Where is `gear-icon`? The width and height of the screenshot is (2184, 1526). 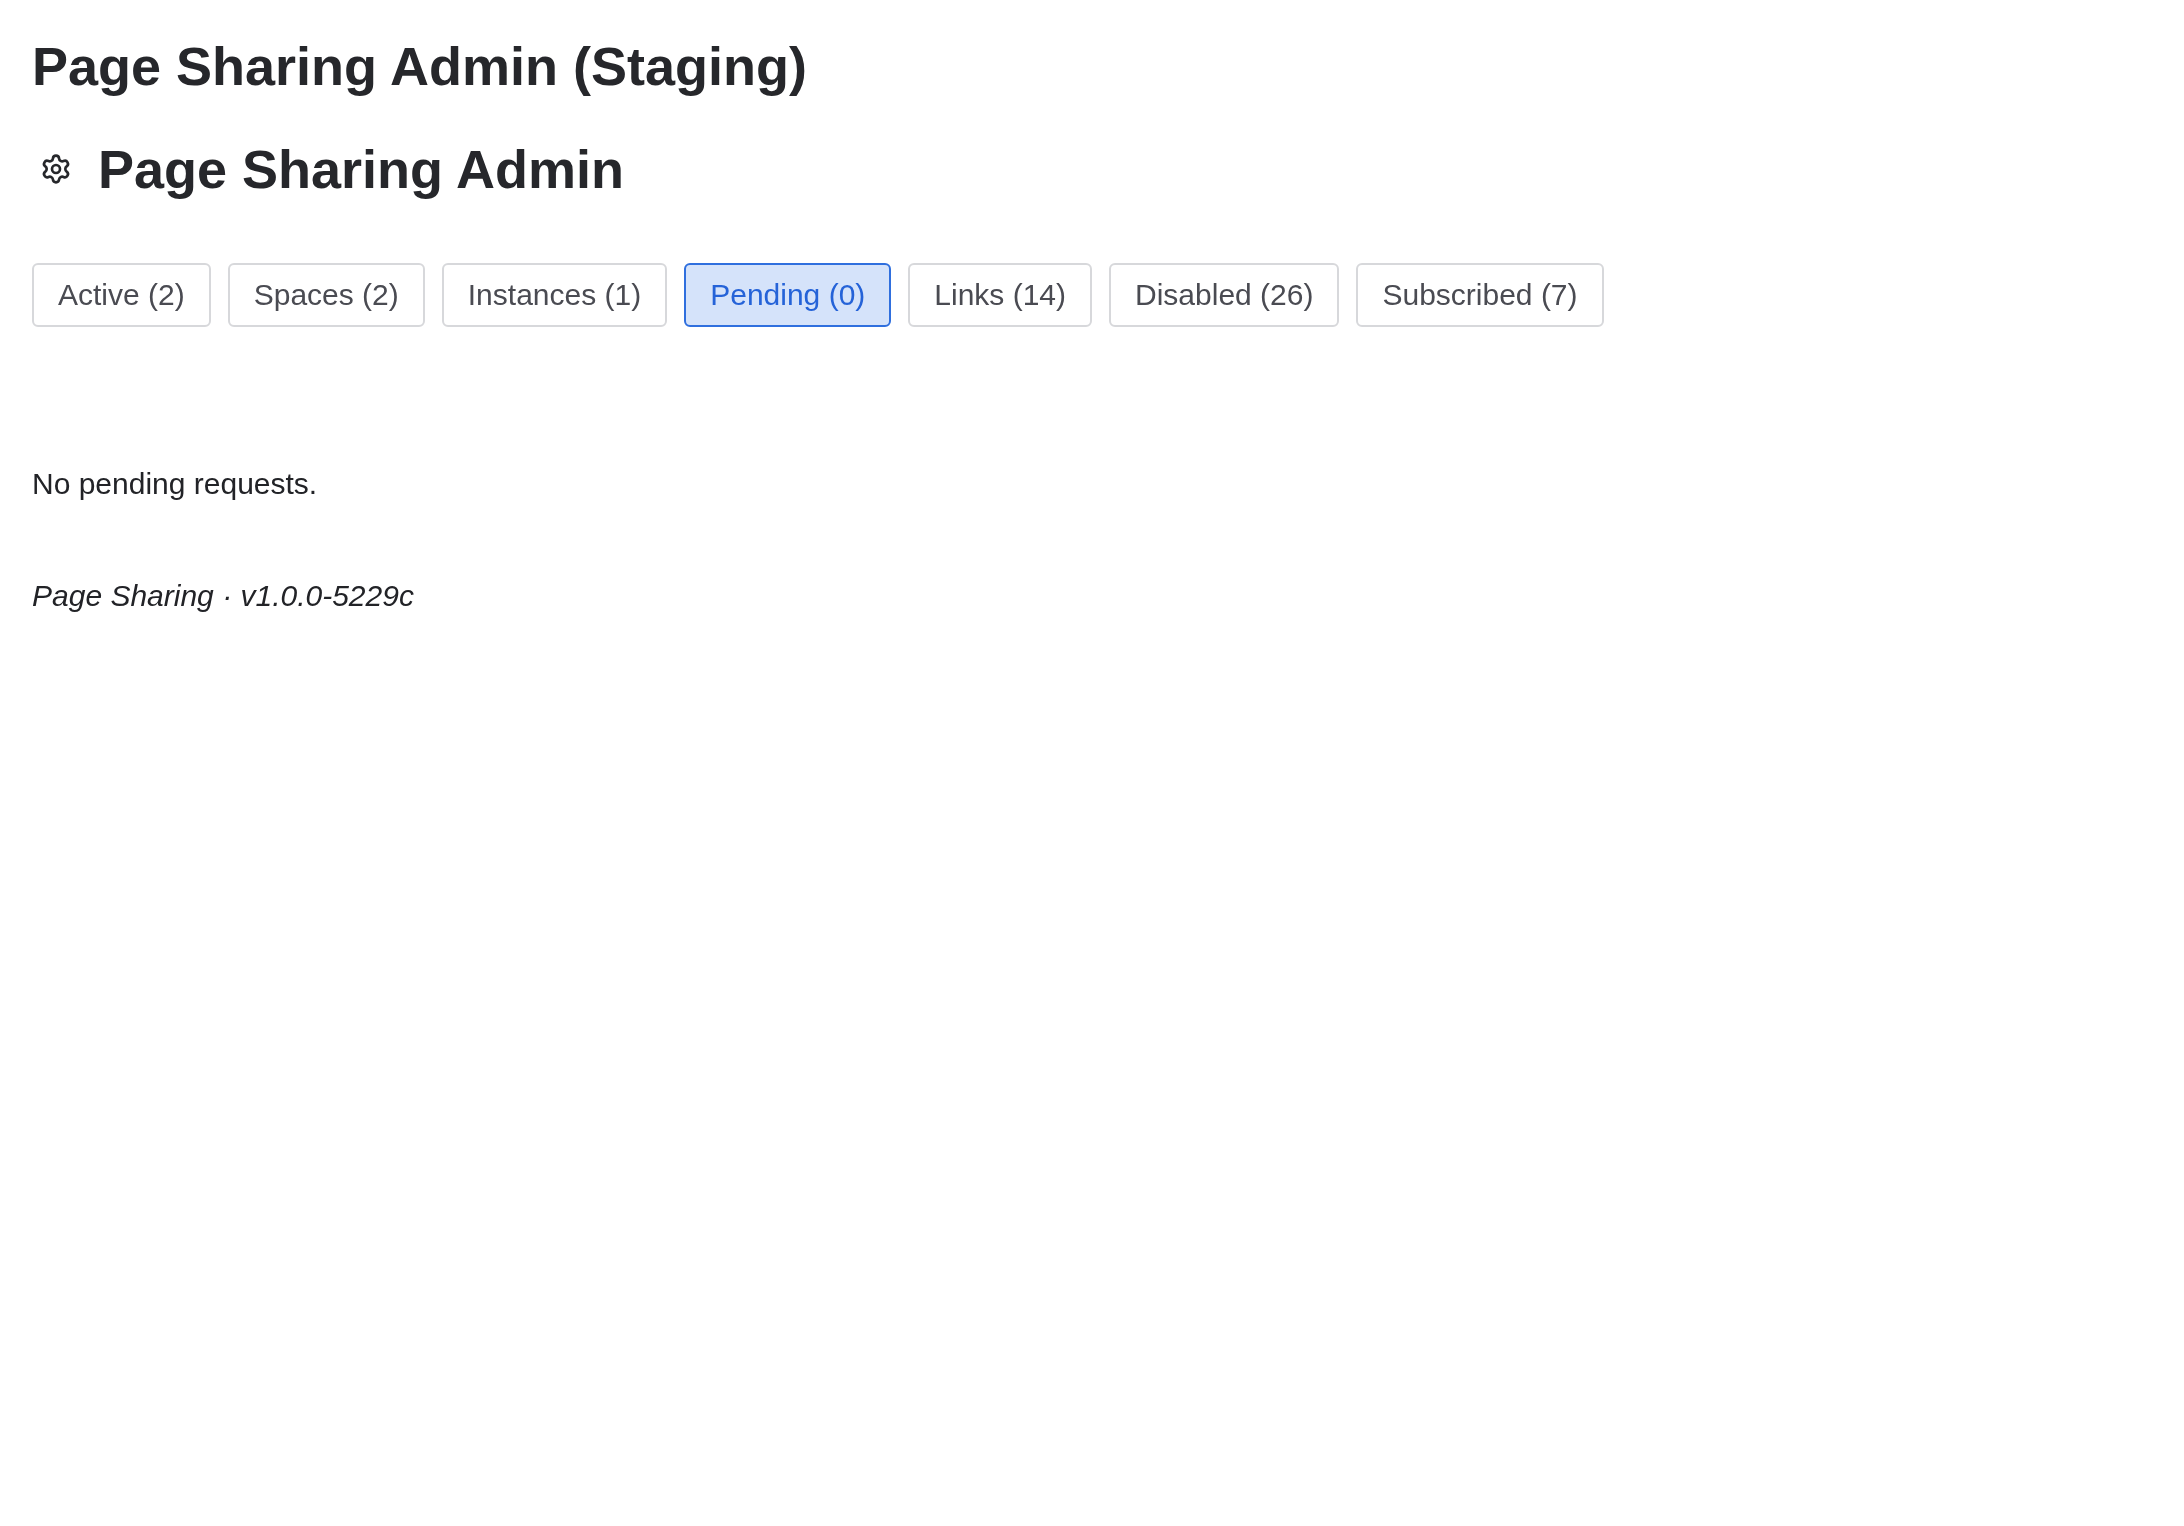
gear-icon is located at coordinates (56, 169).